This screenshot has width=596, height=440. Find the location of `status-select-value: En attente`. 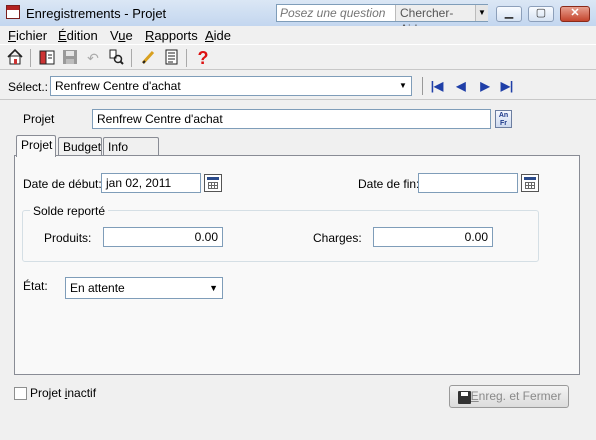

status-select-value: En attente is located at coordinates (97, 288).